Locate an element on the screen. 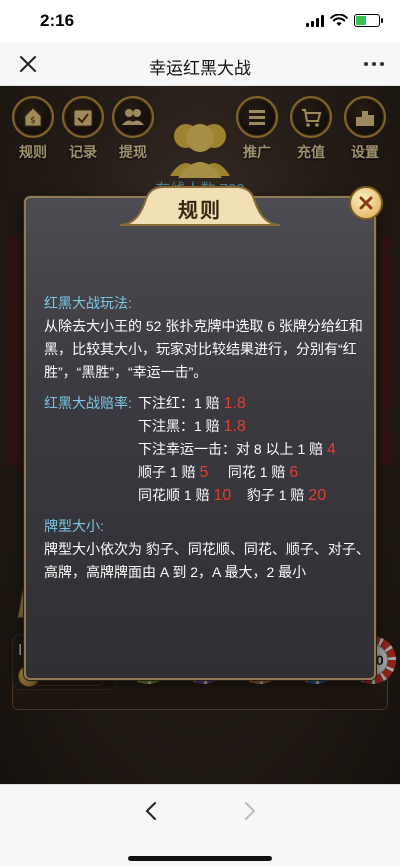 The height and width of the screenshot is (866, 400). odds-row: 同花顺 1 赔 10 豹子 1 赔 20 is located at coordinates (254, 495).